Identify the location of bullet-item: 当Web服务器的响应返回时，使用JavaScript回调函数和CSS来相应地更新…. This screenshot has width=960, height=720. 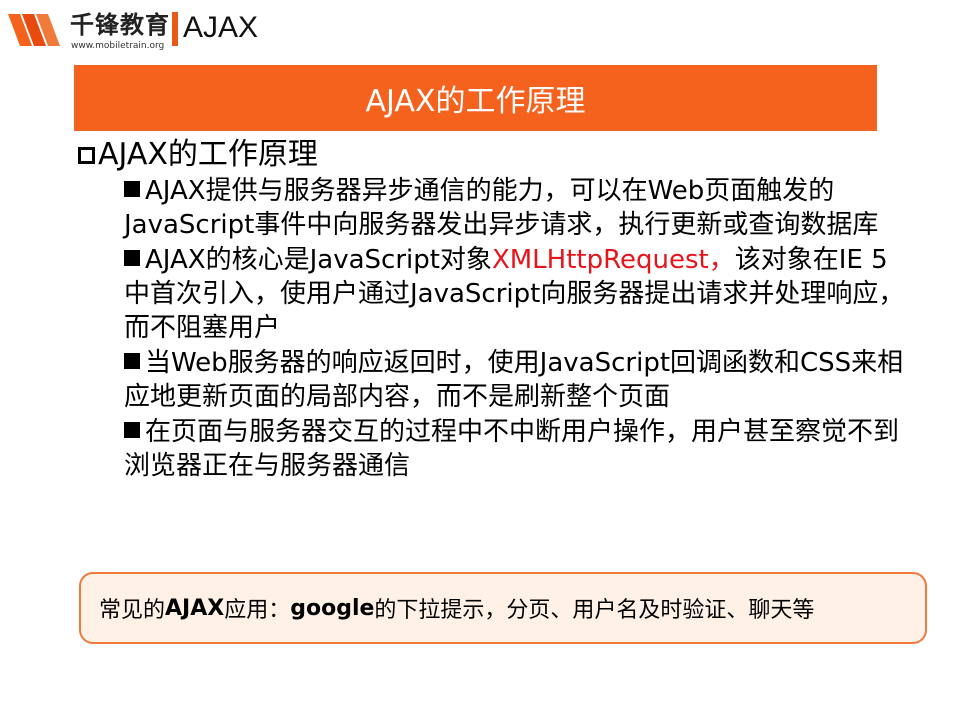
(516, 380).